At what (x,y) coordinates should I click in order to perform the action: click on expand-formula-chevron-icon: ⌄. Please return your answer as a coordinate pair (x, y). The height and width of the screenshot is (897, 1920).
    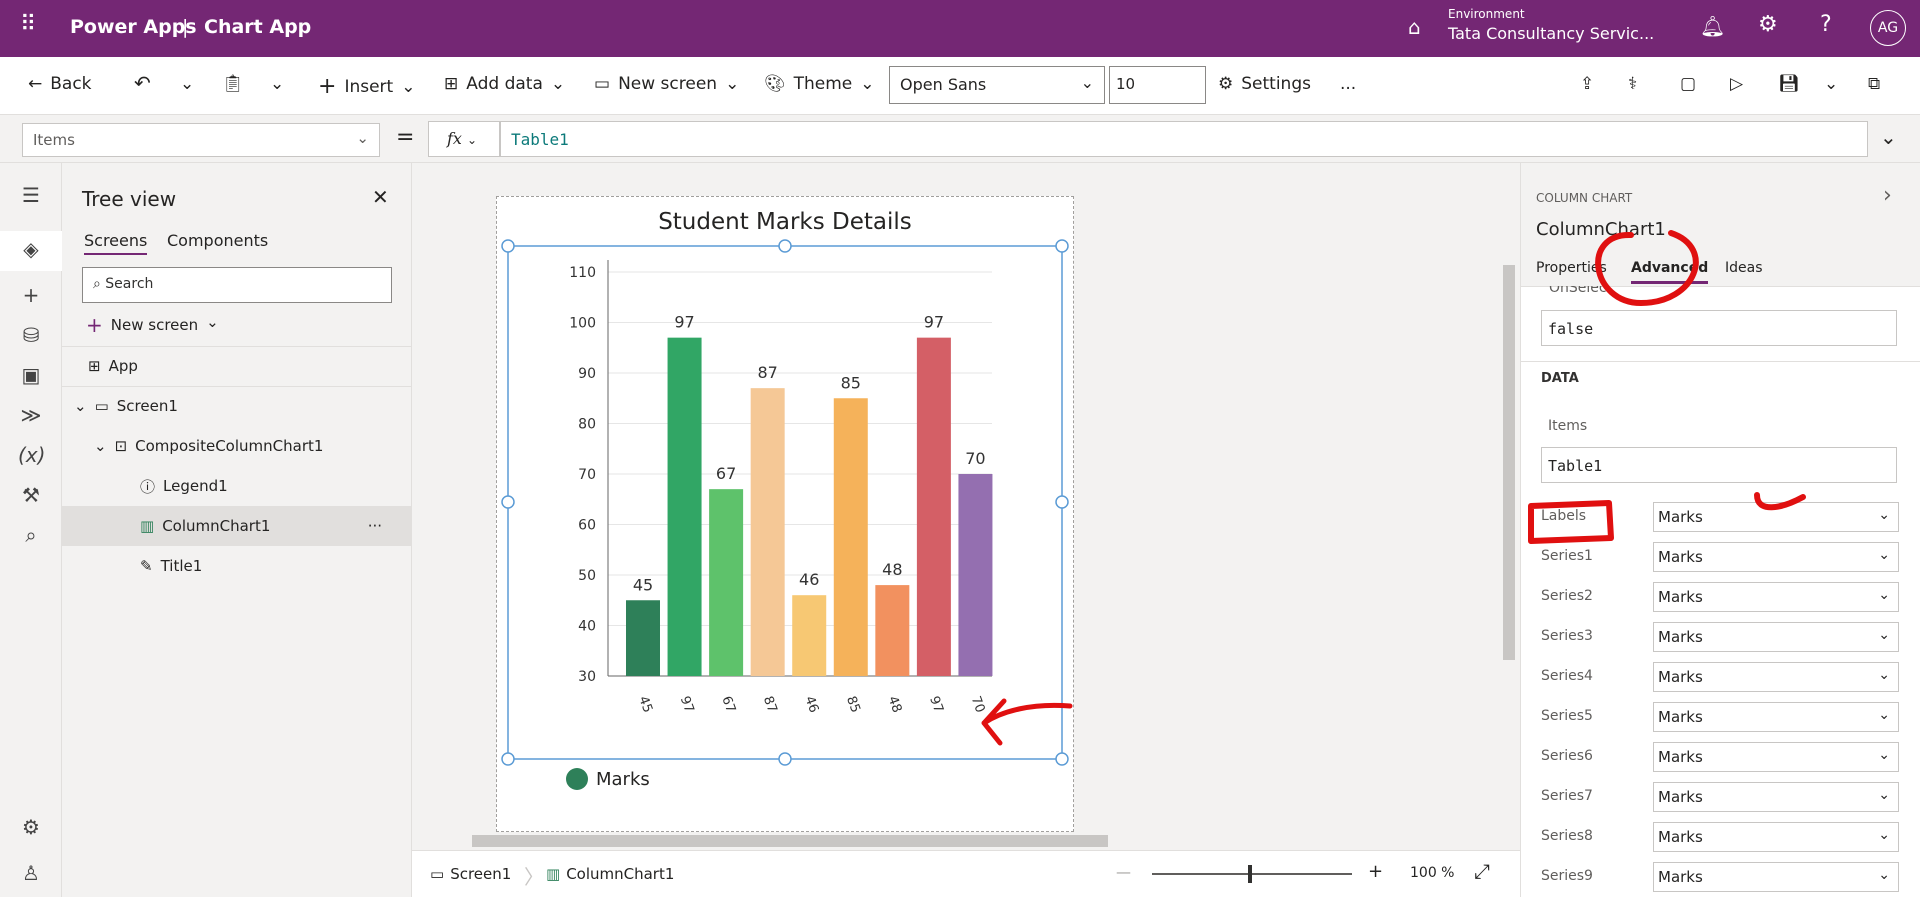
    Looking at the image, I should click on (1888, 137).